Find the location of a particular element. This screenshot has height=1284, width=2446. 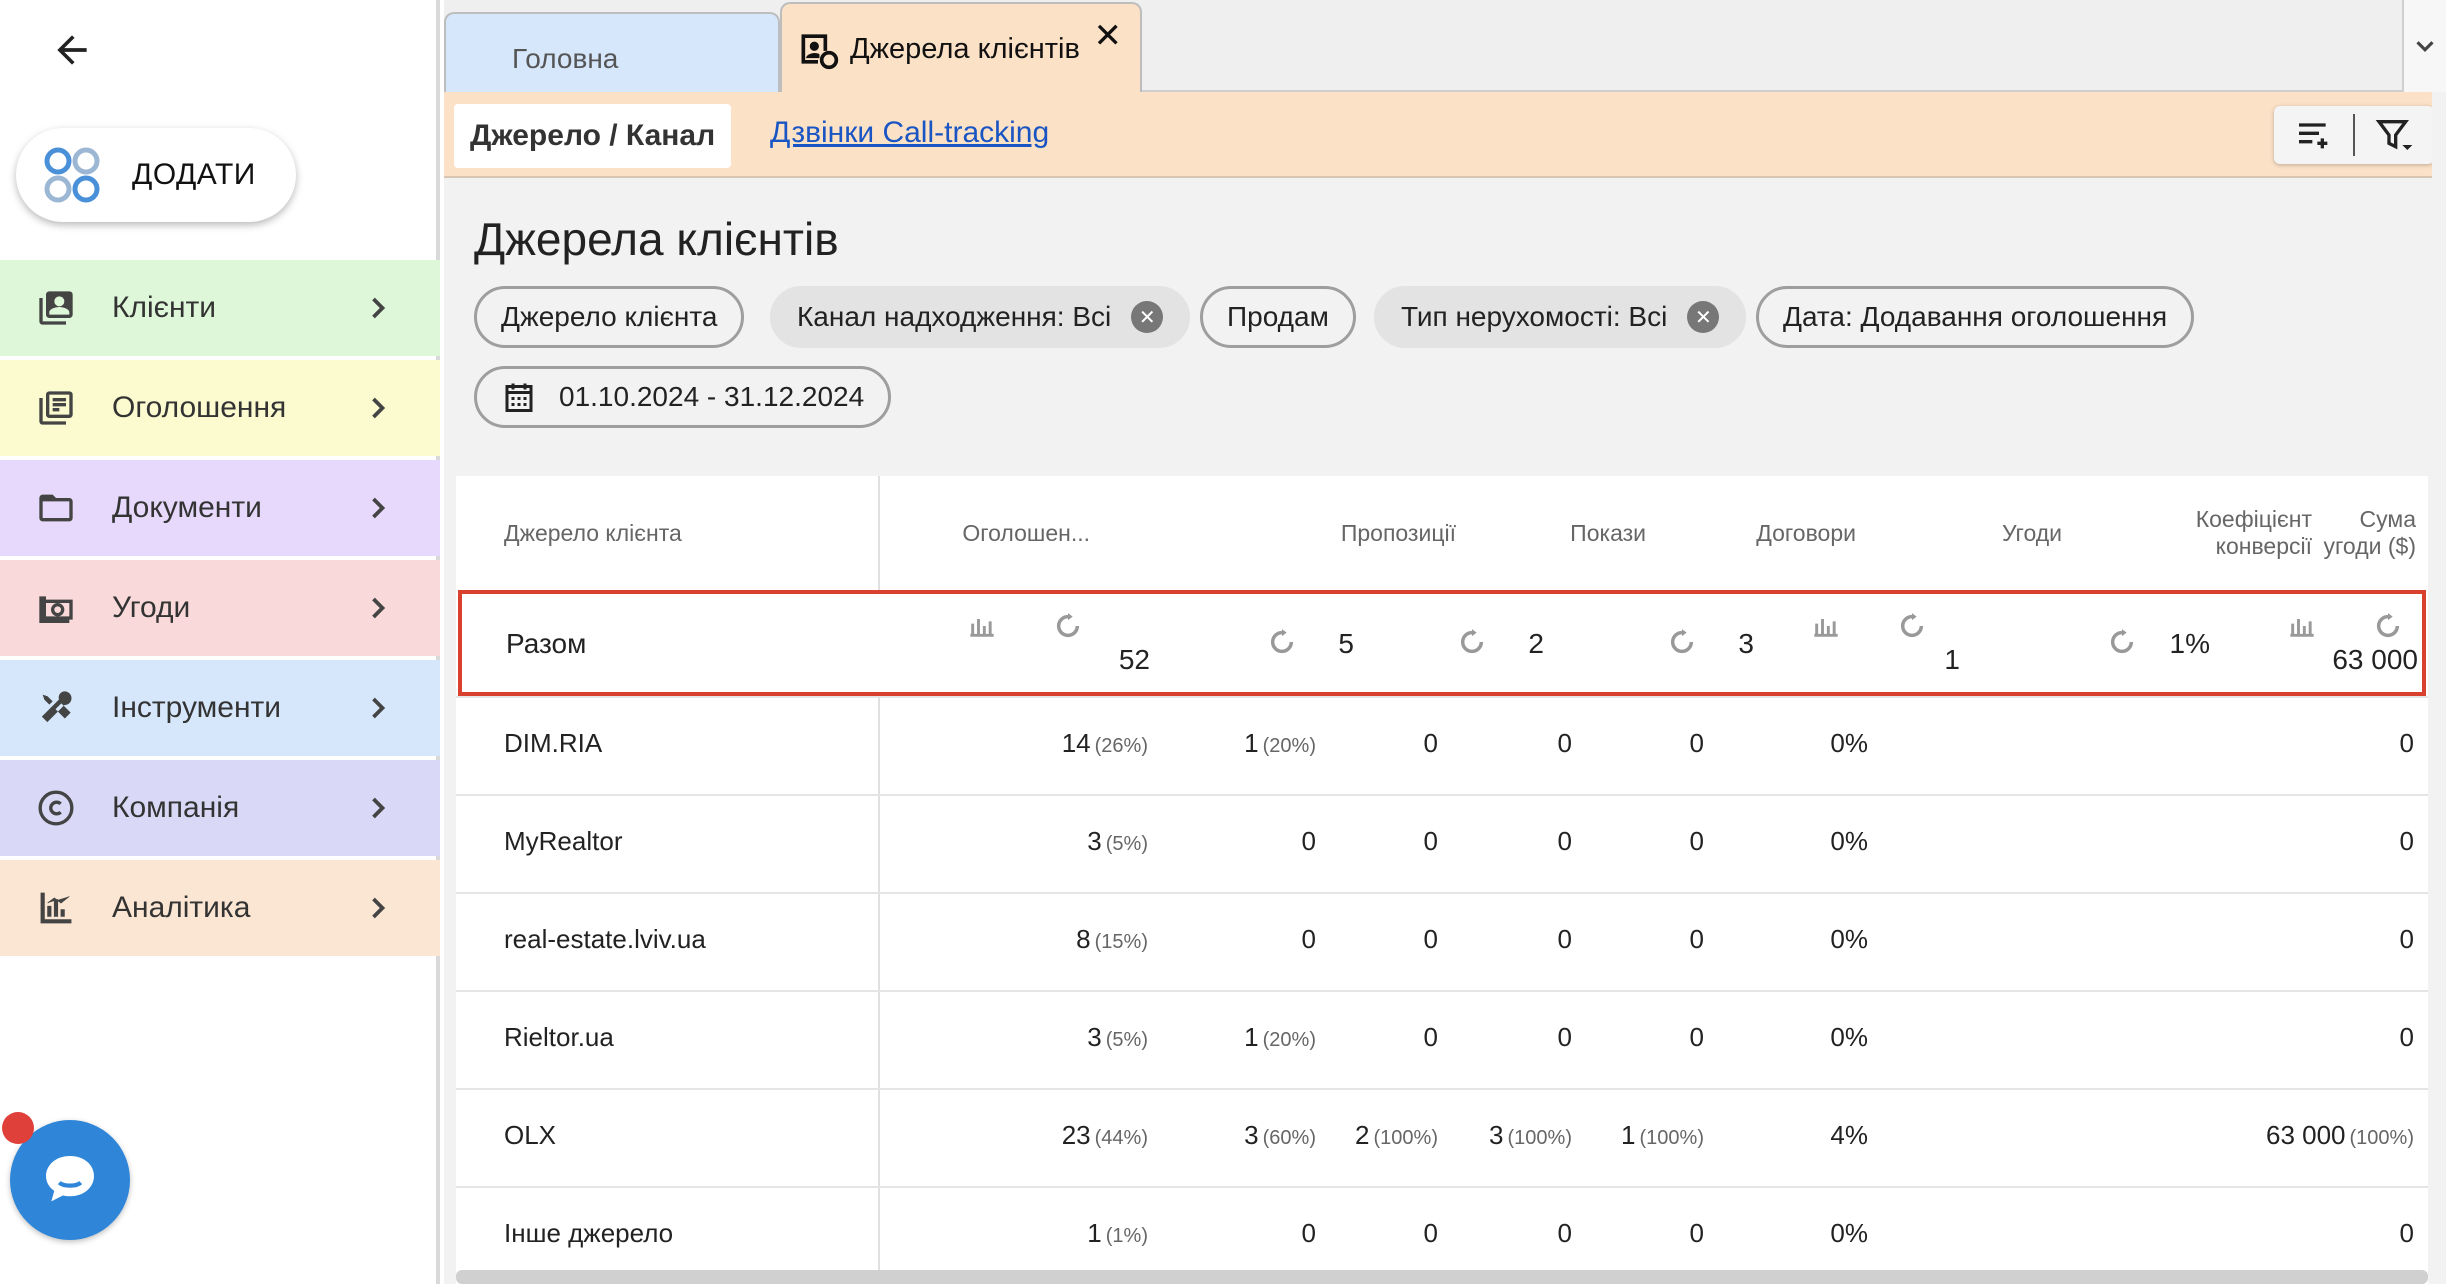

table-row: Rieltor.ua 3 (5%) 1 (20%) 0 0 0 0% 0 is located at coordinates (1442, 1041).